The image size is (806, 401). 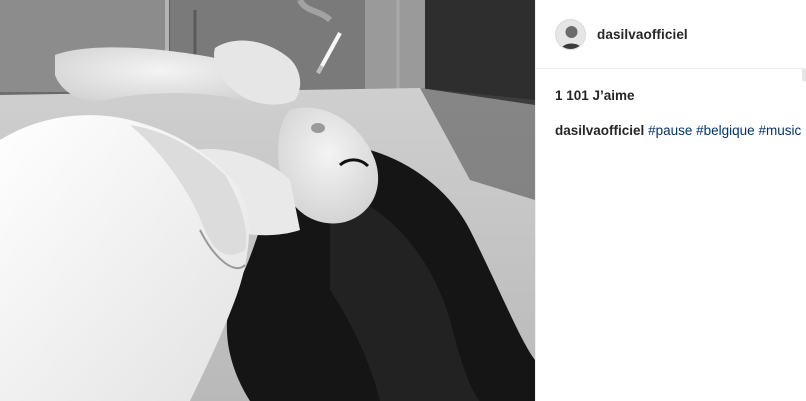 What do you see at coordinates (804, 75) in the screenshot?
I see `scrollbar-thumb` at bounding box center [804, 75].